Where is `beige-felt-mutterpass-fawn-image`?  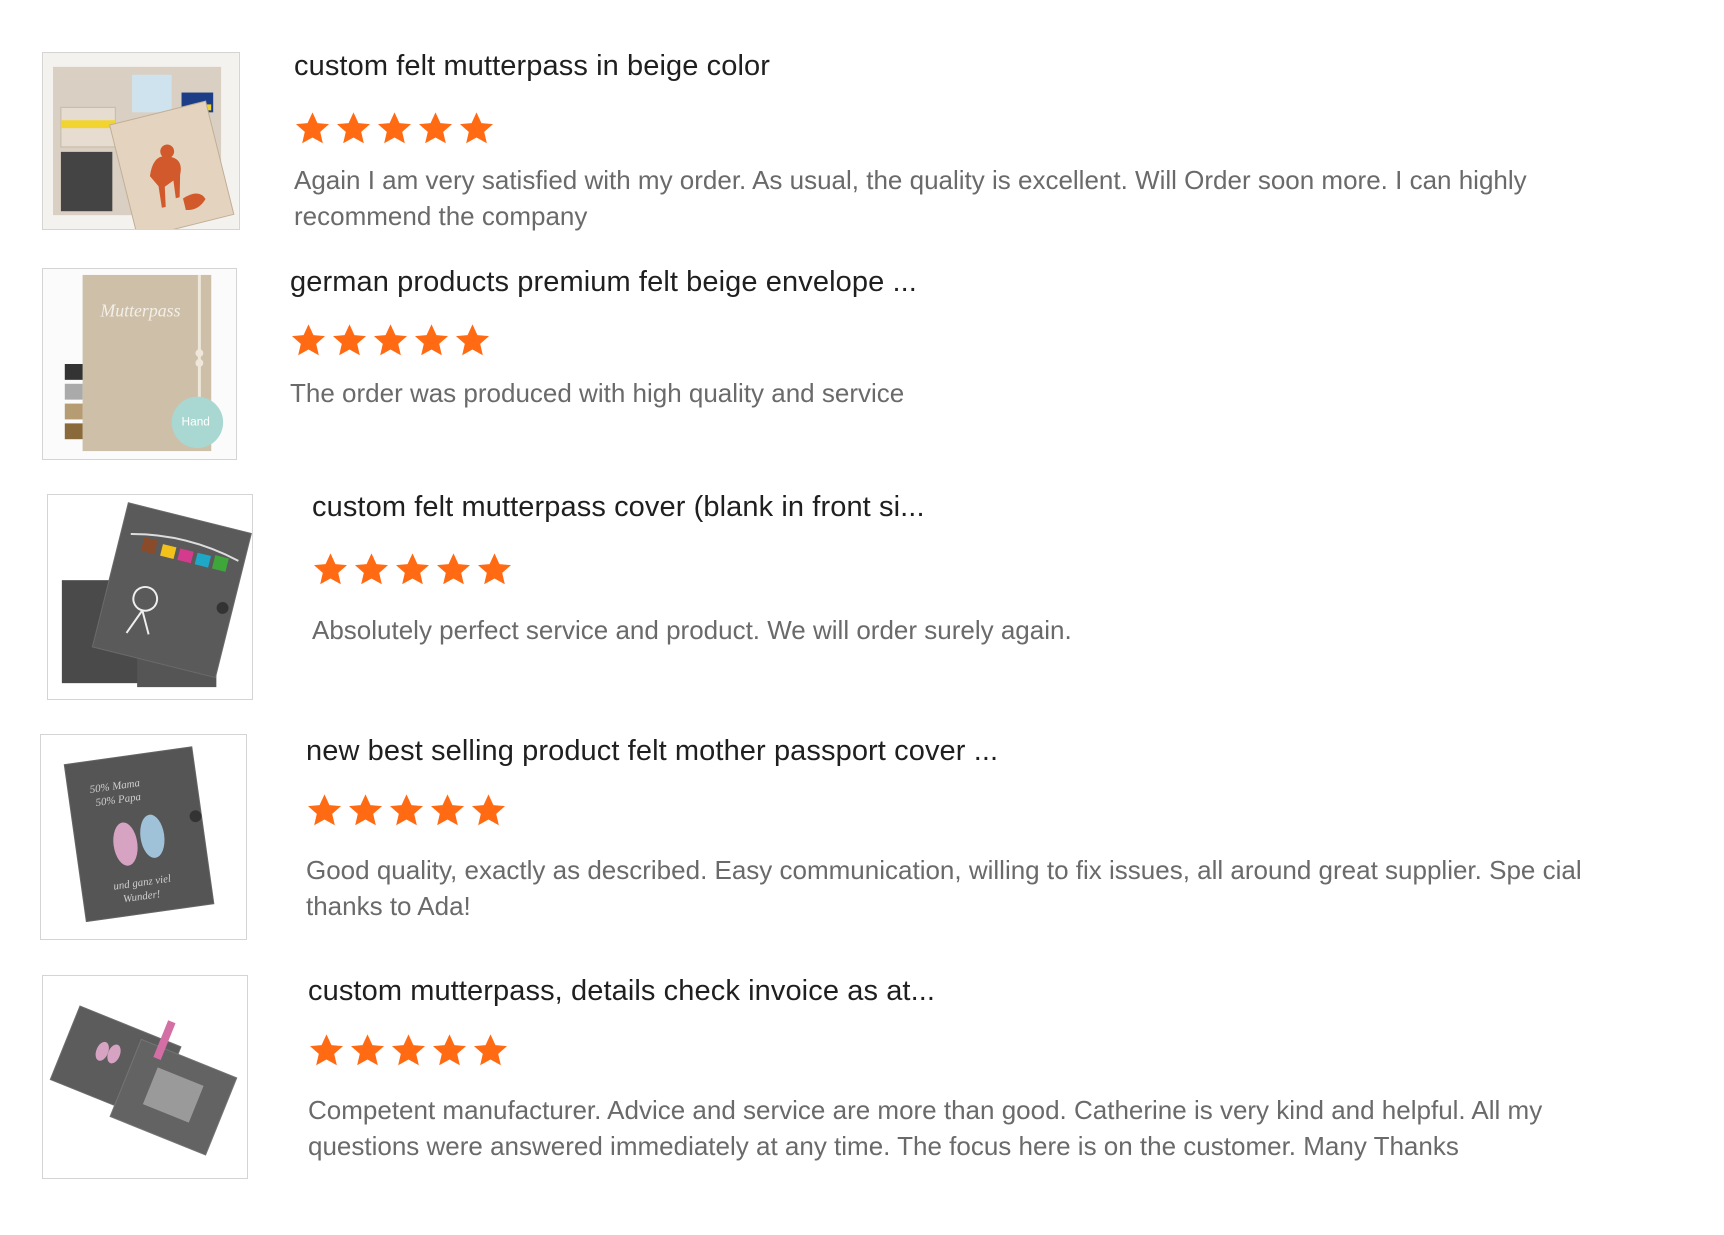 beige-felt-mutterpass-fawn-image is located at coordinates (141, 141).